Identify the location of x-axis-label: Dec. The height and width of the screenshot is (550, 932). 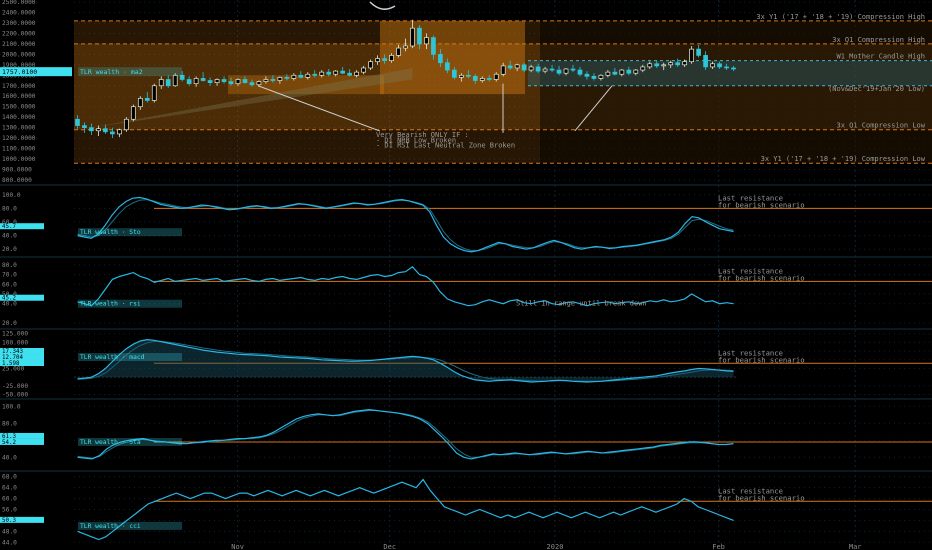
(389, 546).